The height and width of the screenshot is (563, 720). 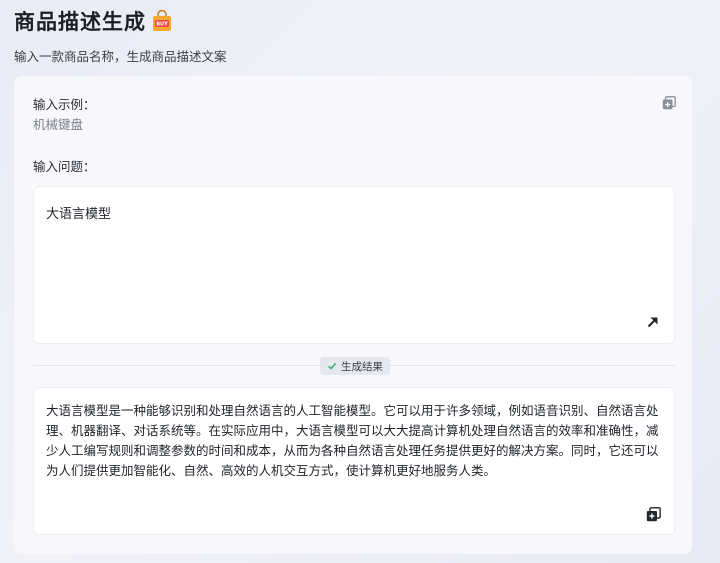 What do you see at coordinates (653, 322) in the screenshot?
I see `arrow-up-right-icon` at bounding box center [653, 322].